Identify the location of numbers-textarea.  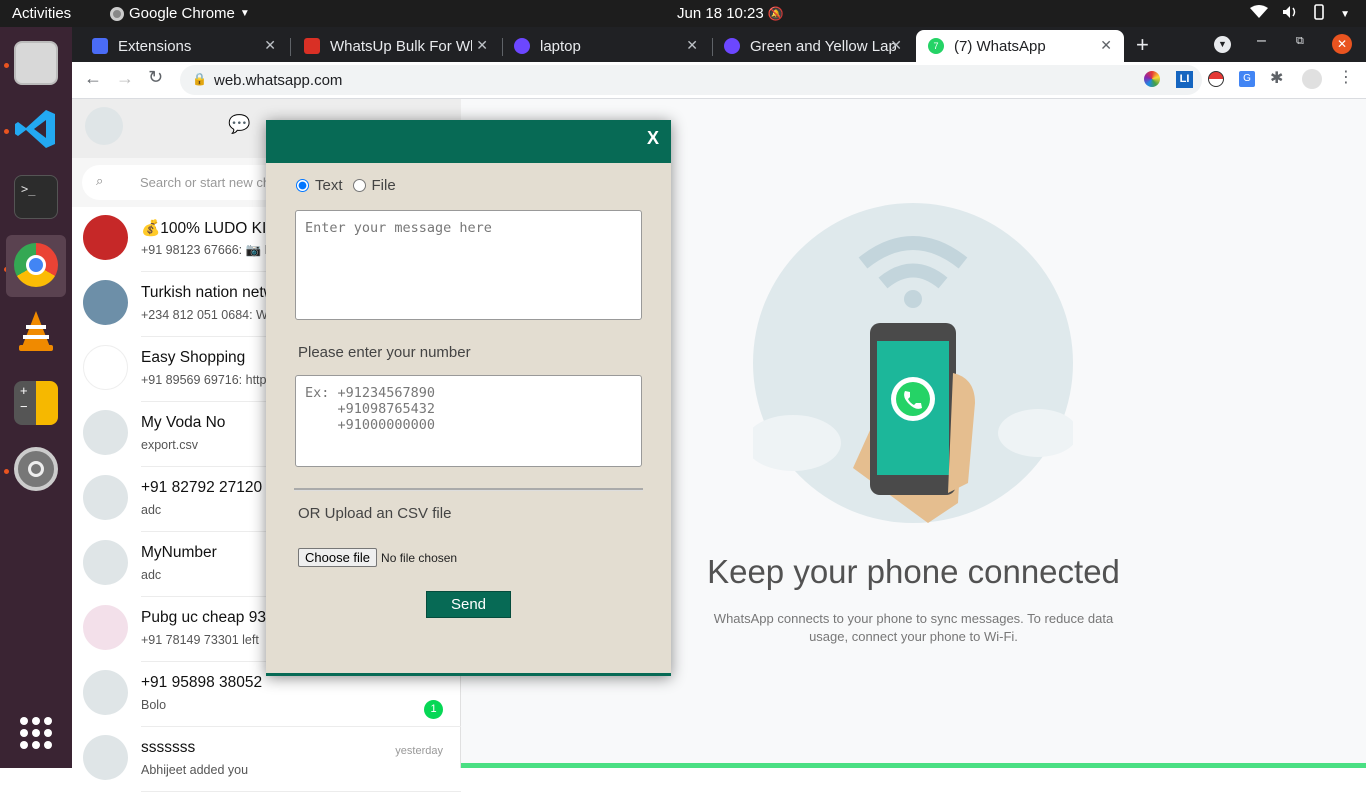
(468, 421).